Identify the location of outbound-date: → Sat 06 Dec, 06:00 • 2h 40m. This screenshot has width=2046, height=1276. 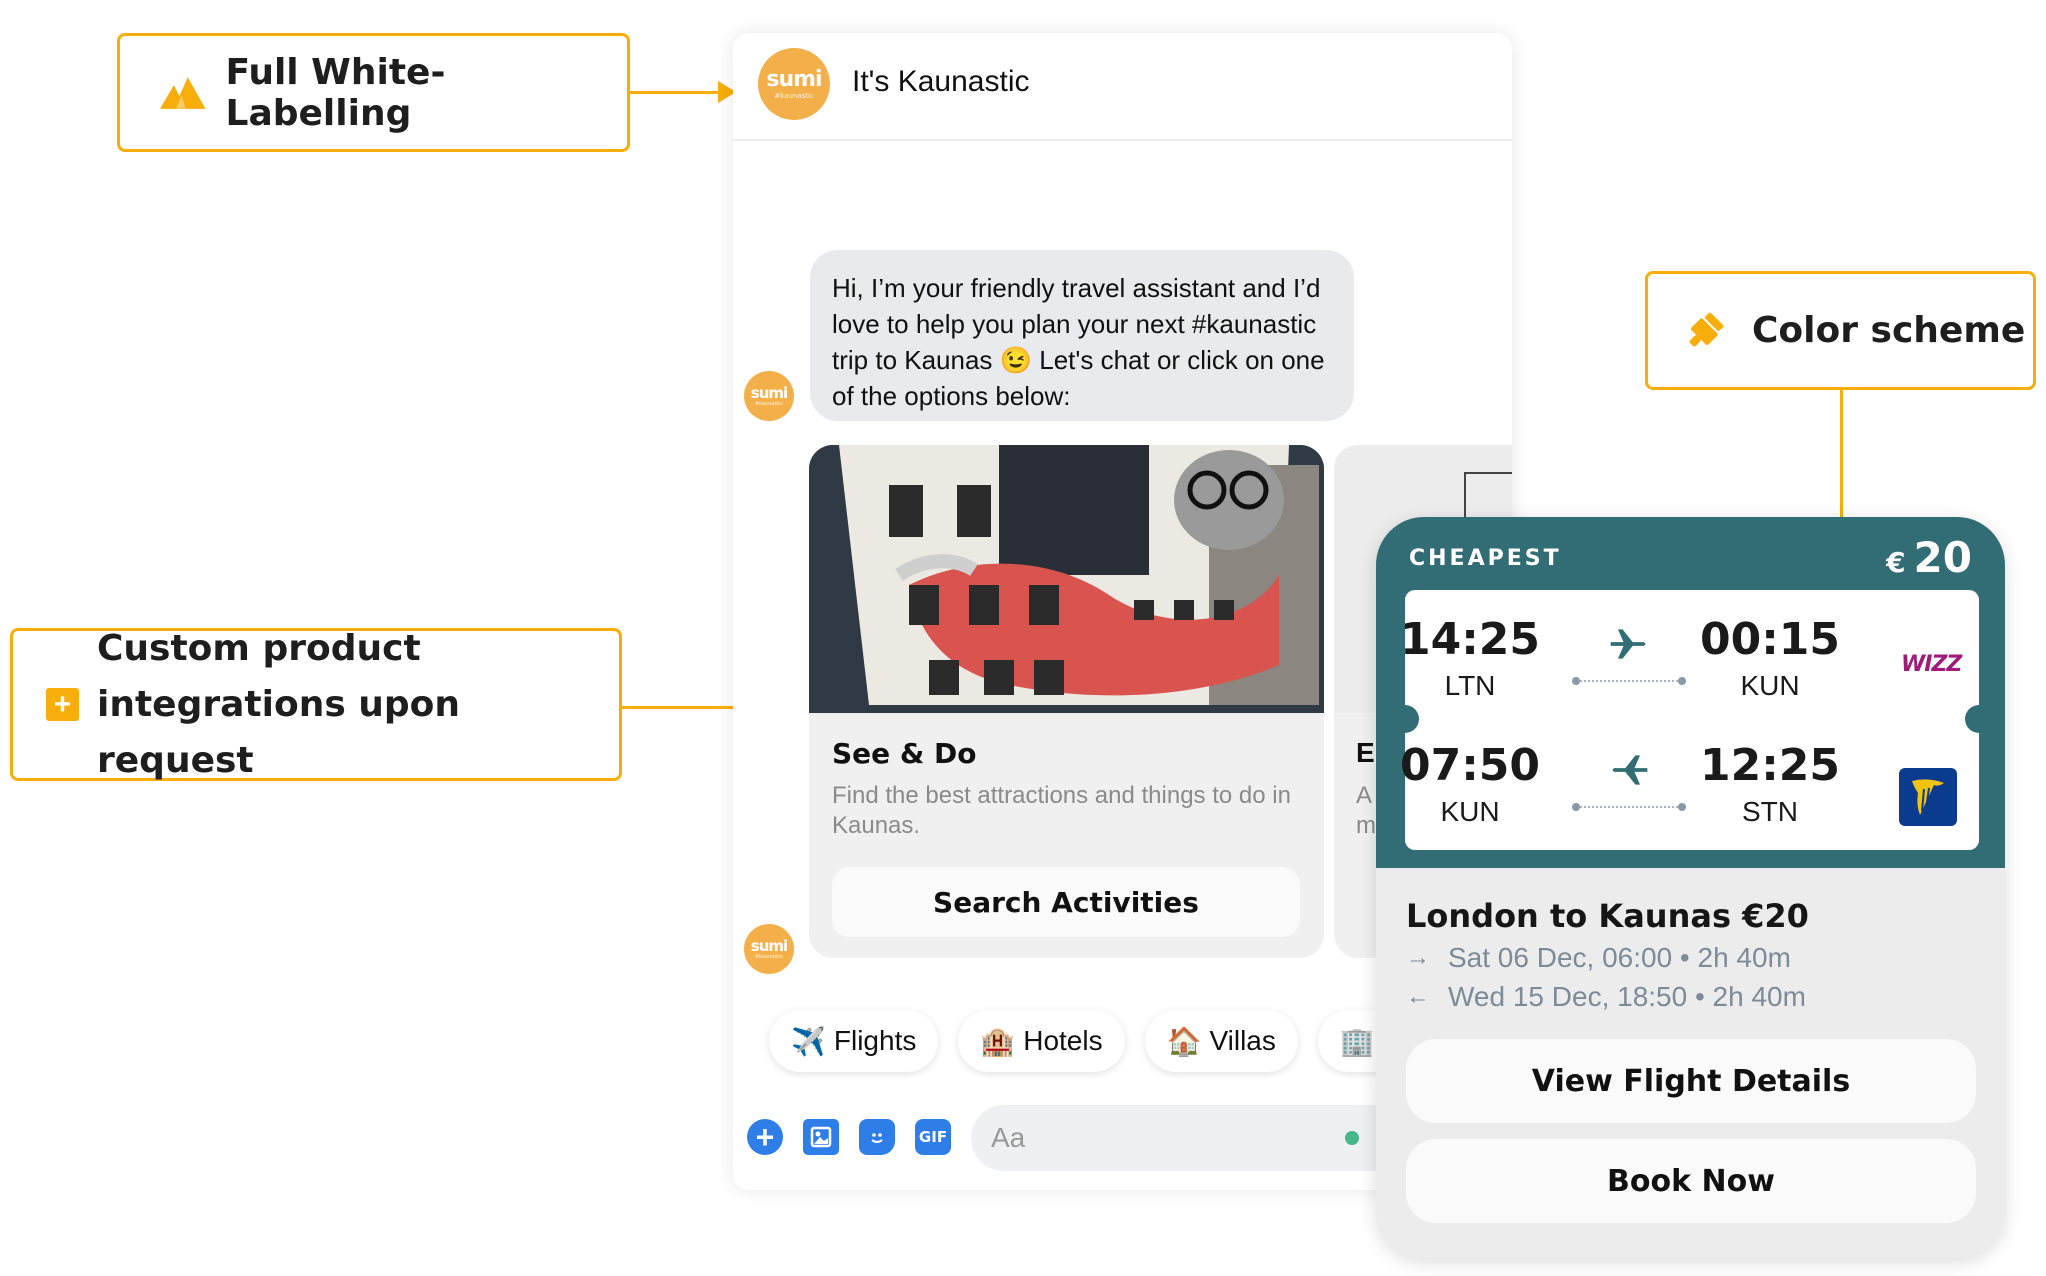
(1598, 958).